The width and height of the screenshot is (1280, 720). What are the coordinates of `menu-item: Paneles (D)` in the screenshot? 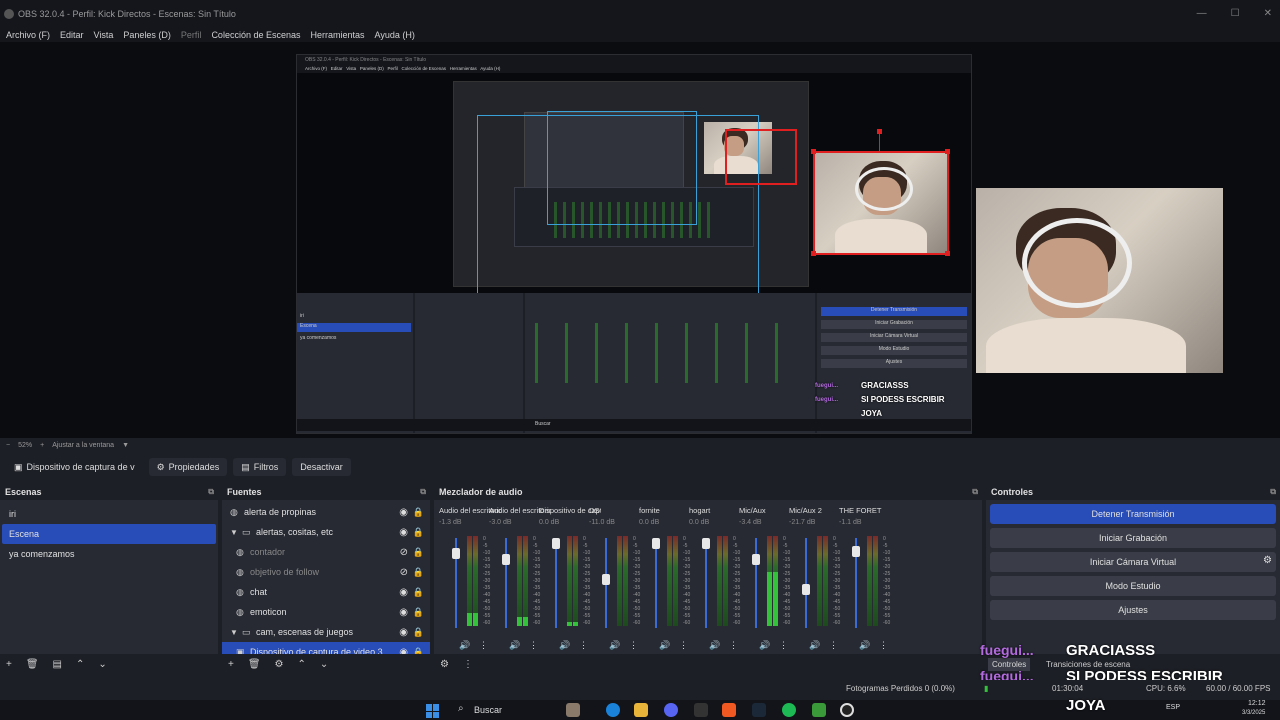 It's located at (147, 35).